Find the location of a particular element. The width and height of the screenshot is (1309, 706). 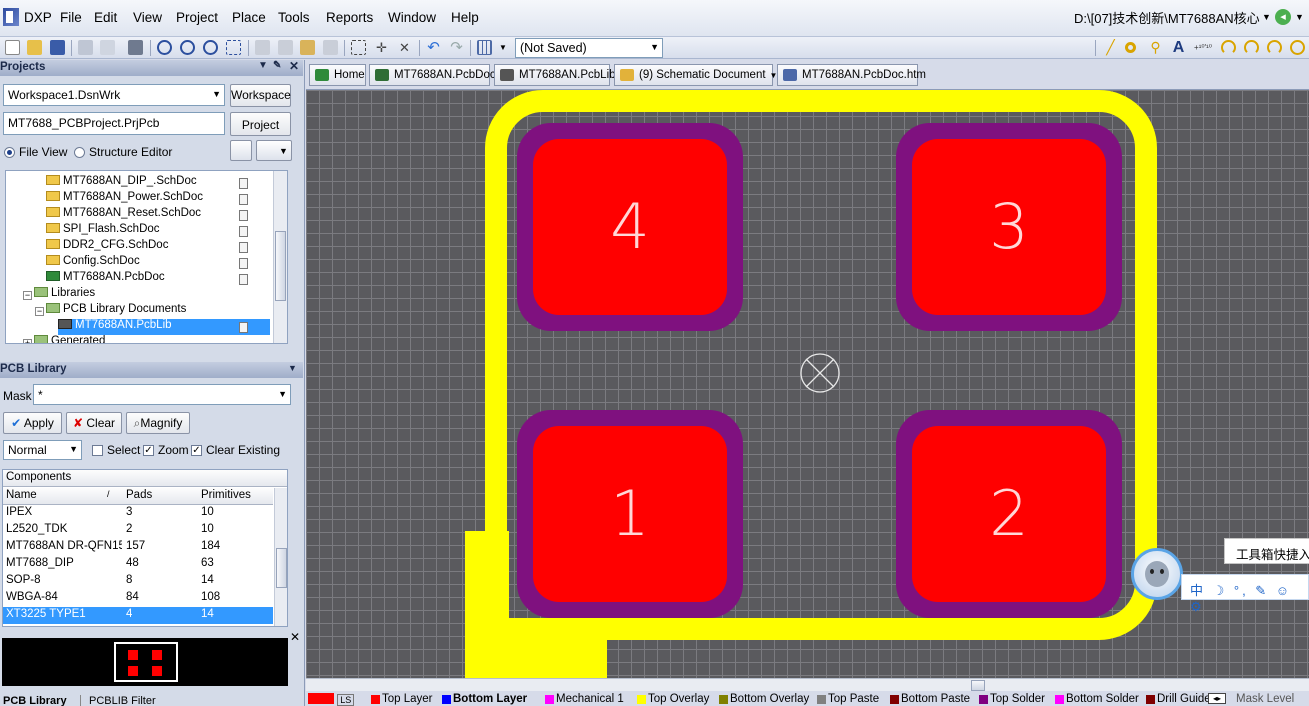

menu-dxp: DXP is located at coordinates (38, 17).